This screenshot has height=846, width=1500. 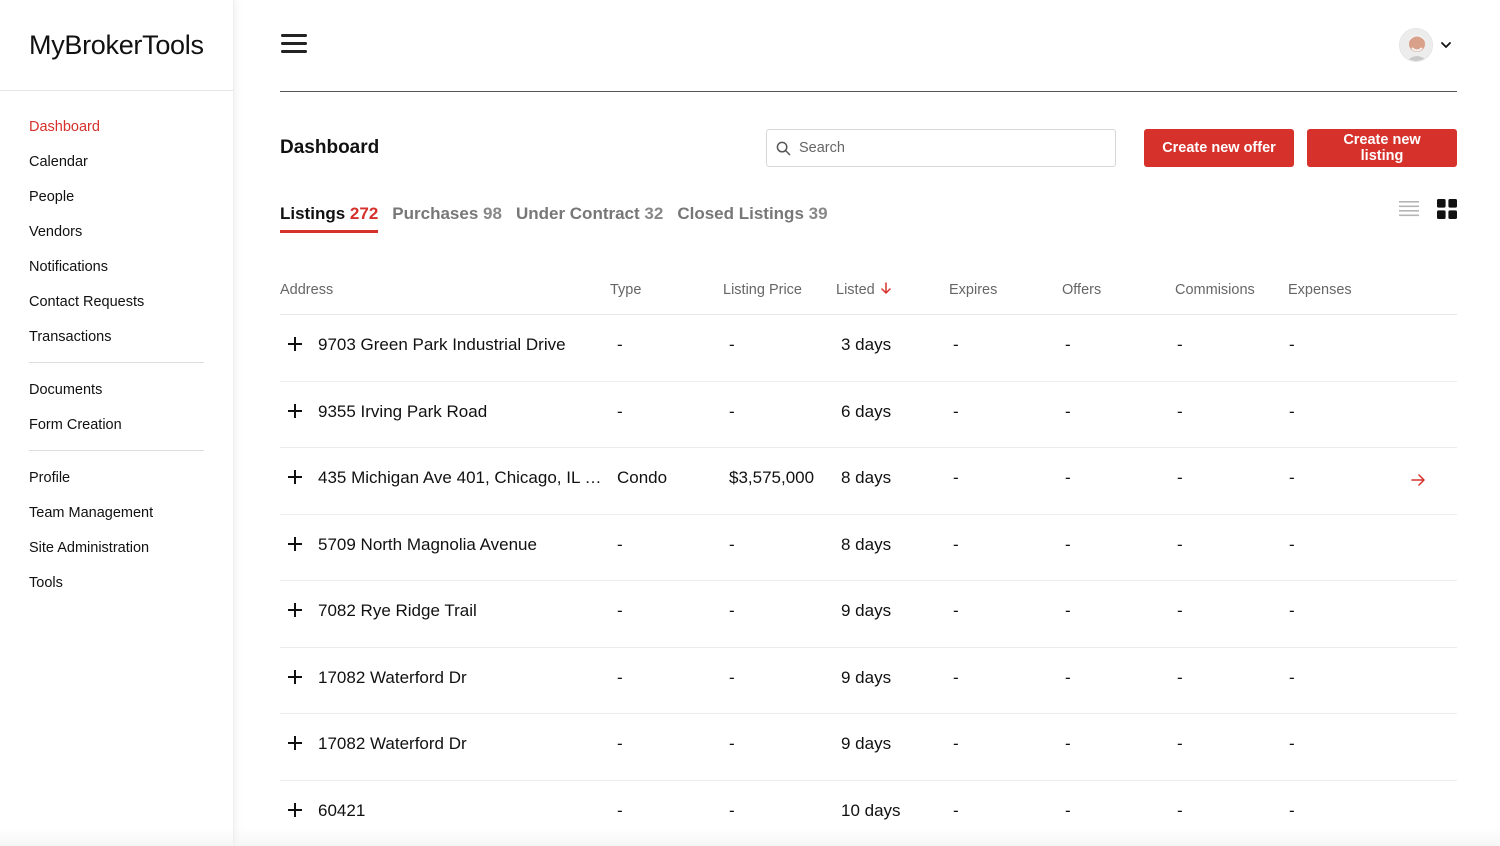 What do you see at coordinates (1320, 290) in the screenshot?
I see `column-header-expenses: Expenses` at bounding box center [1320, 290].